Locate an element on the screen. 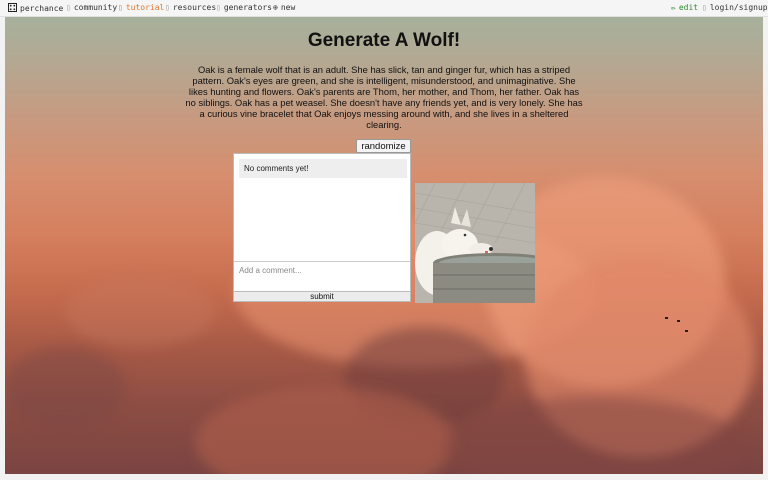 The image size is (768, 480). no-comments-message: No comments yet! is located at coordinates (323, 168).